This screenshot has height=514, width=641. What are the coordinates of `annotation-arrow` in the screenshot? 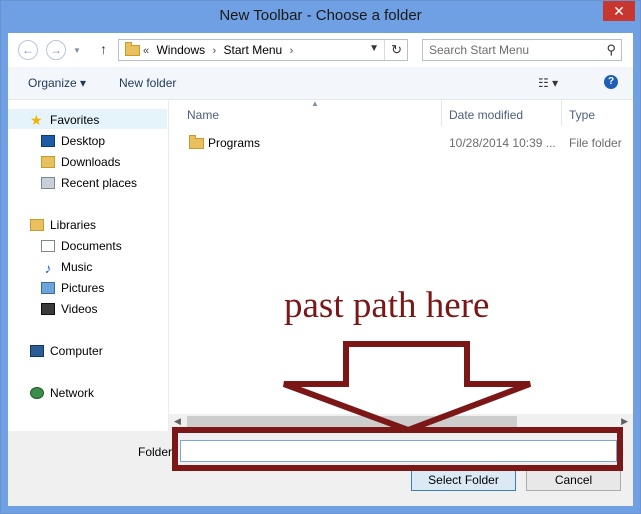 It's located at (407, 387).